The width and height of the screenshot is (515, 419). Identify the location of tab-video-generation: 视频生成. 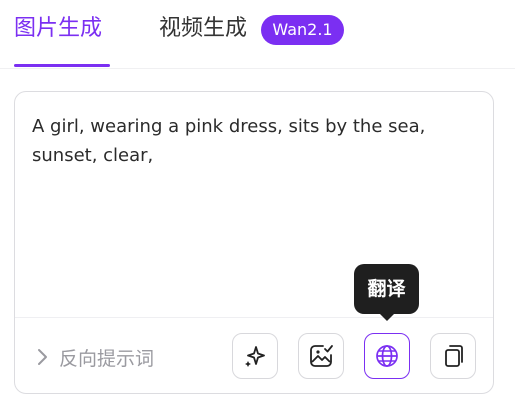
(203, 29).